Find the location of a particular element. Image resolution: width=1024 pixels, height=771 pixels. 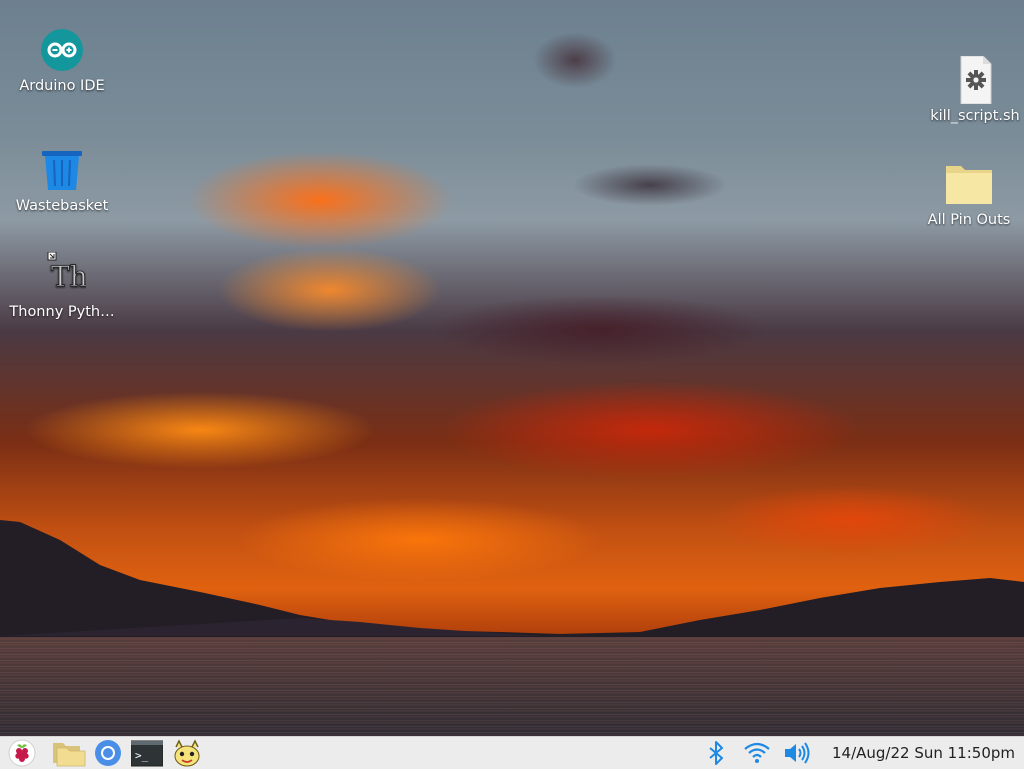

desktop-icon-kill-script: kill_script.sh is located at coordinates (972, 89).